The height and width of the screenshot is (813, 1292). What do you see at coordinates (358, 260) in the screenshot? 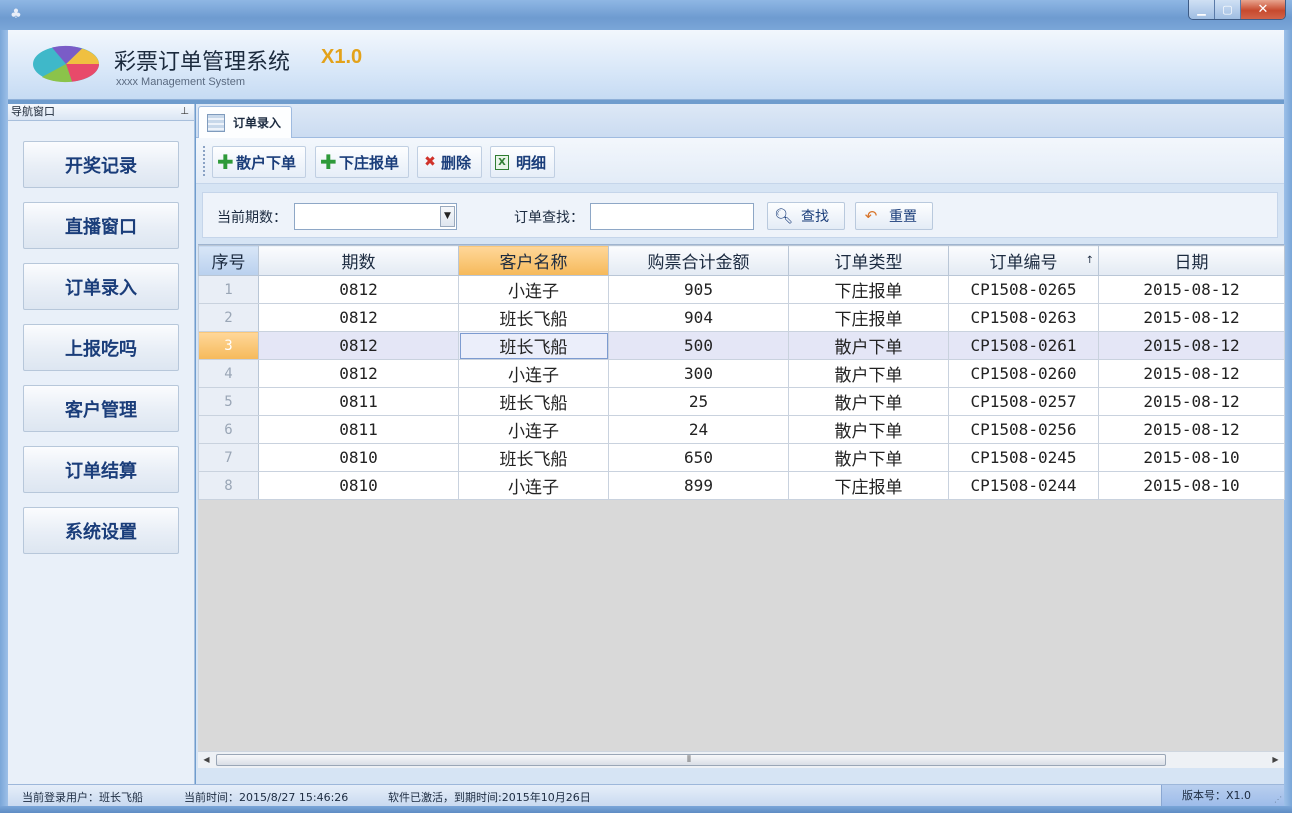
I see `column-header-period: 期数` at bounding box center [358, 260].